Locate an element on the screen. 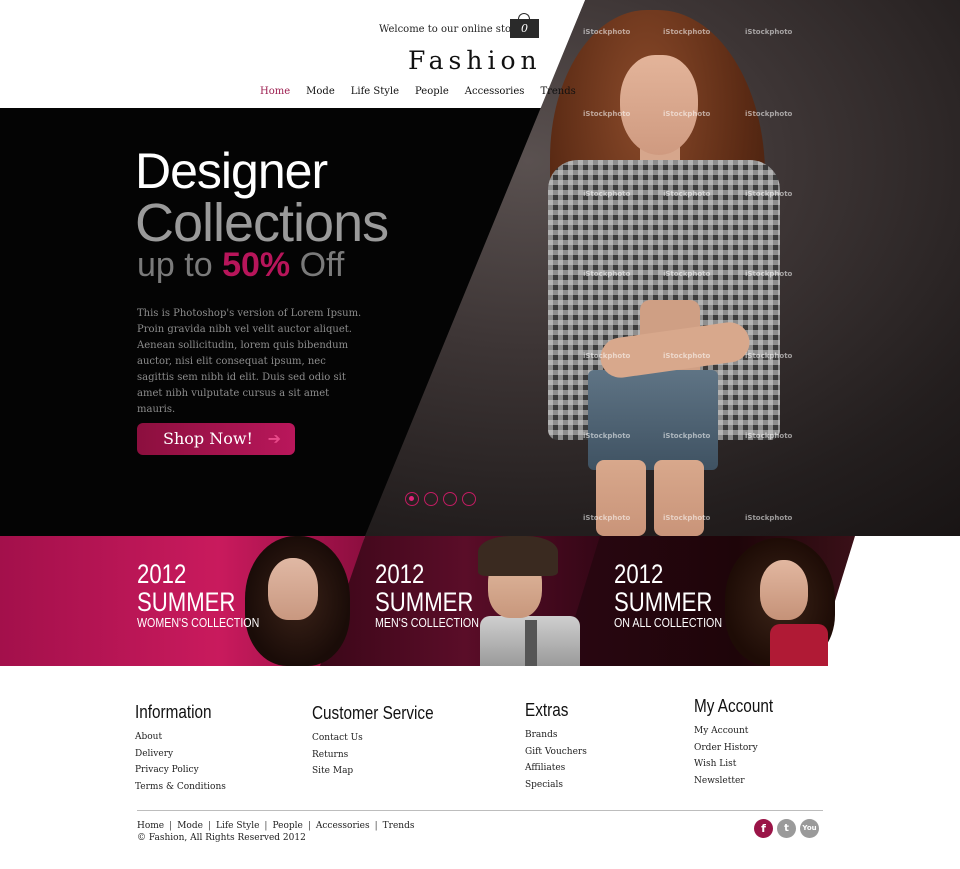 The image size is (960, 869). banner-all-text: 2012 SUMMER ON ALL COLLECTION is located at coordinates (680, 595).